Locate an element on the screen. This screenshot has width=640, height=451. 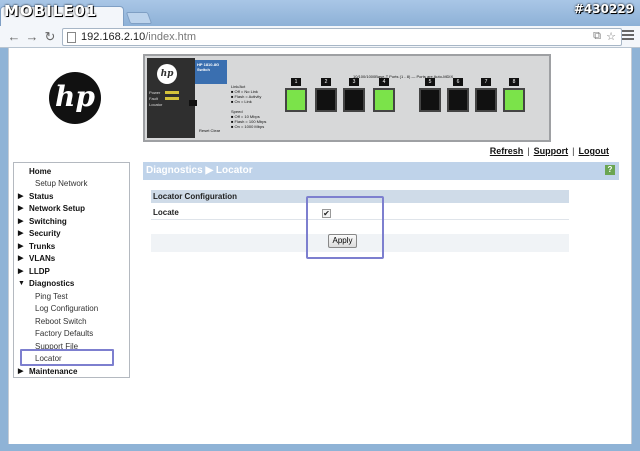
sidebar-item-label: Setup Network is located at coordinates (61, 183).